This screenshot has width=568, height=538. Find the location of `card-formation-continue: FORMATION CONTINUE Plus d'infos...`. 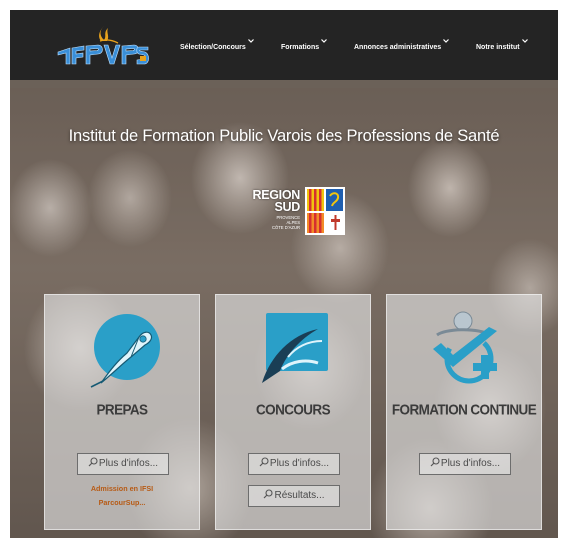

card-formation-continue: FORMATION CONTINUE Plus d'infos... is located at coordinates (464, 412).